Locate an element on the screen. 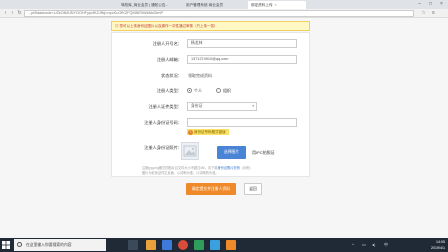 This screenshot has height=252, width=448. photo-label: 注册人身份证照片： is located at coordinates (163, 147).